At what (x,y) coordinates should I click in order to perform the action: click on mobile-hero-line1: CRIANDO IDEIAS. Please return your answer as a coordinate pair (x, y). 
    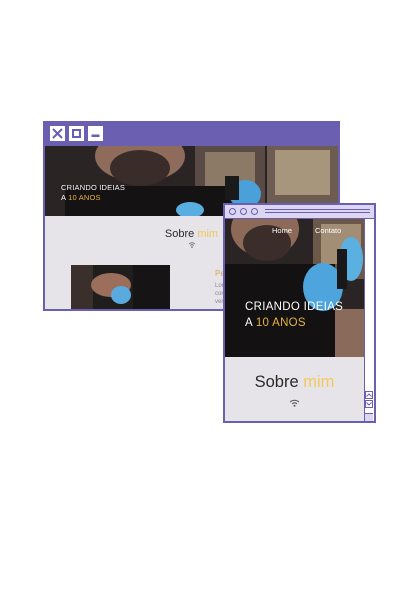
    Looking at the image, I should click on (294, 307).